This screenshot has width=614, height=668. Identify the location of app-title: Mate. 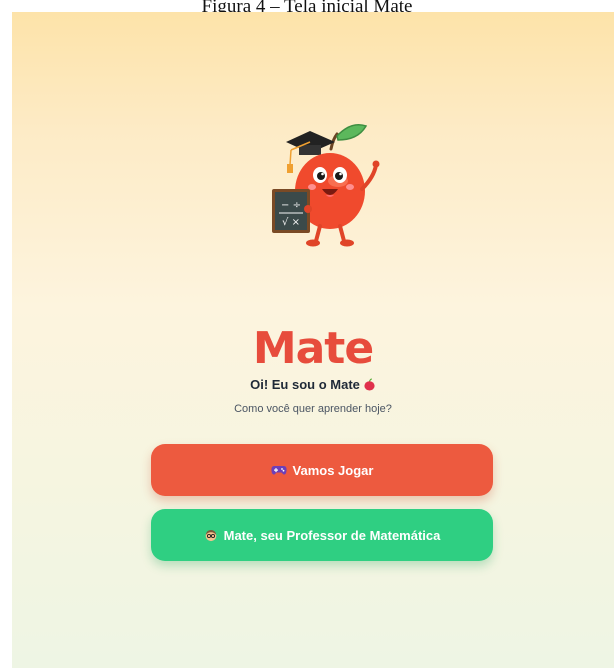
(313, 348).